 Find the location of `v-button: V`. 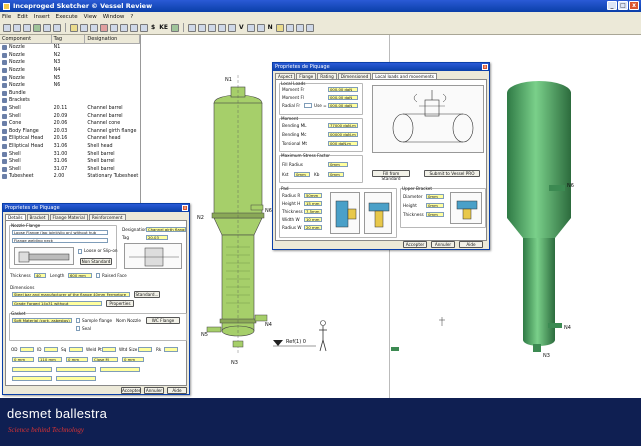

v-button: V is located at coordinates (241, 27).